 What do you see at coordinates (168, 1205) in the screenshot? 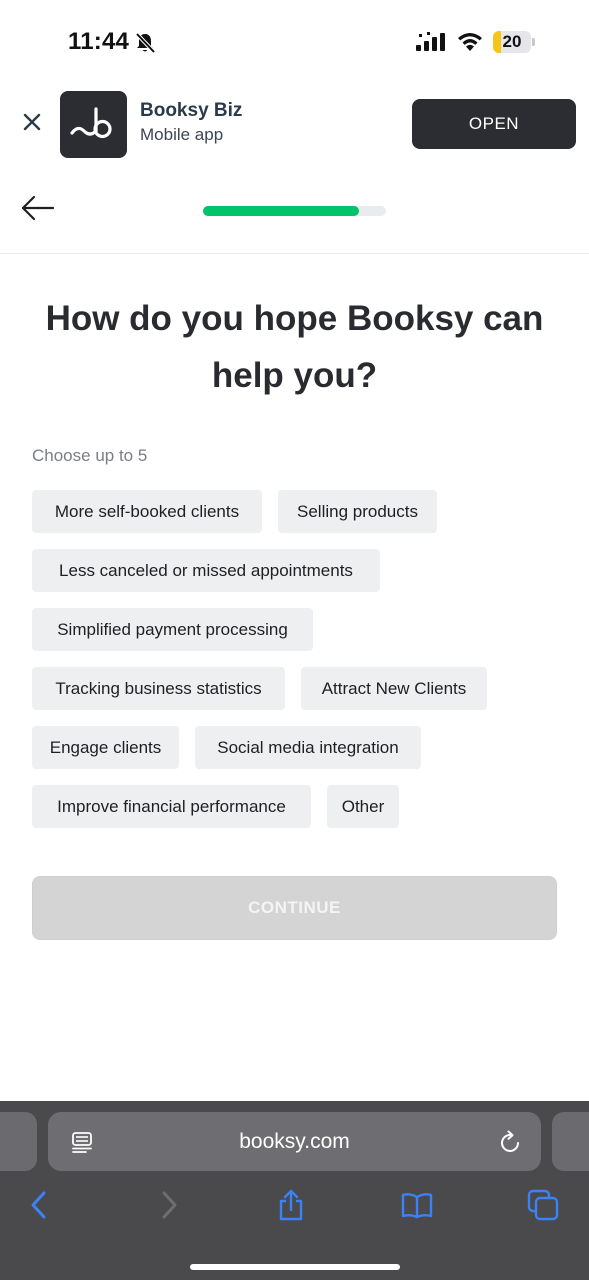
I see `chevron-right-icon` at bounding box center [168, 1205].